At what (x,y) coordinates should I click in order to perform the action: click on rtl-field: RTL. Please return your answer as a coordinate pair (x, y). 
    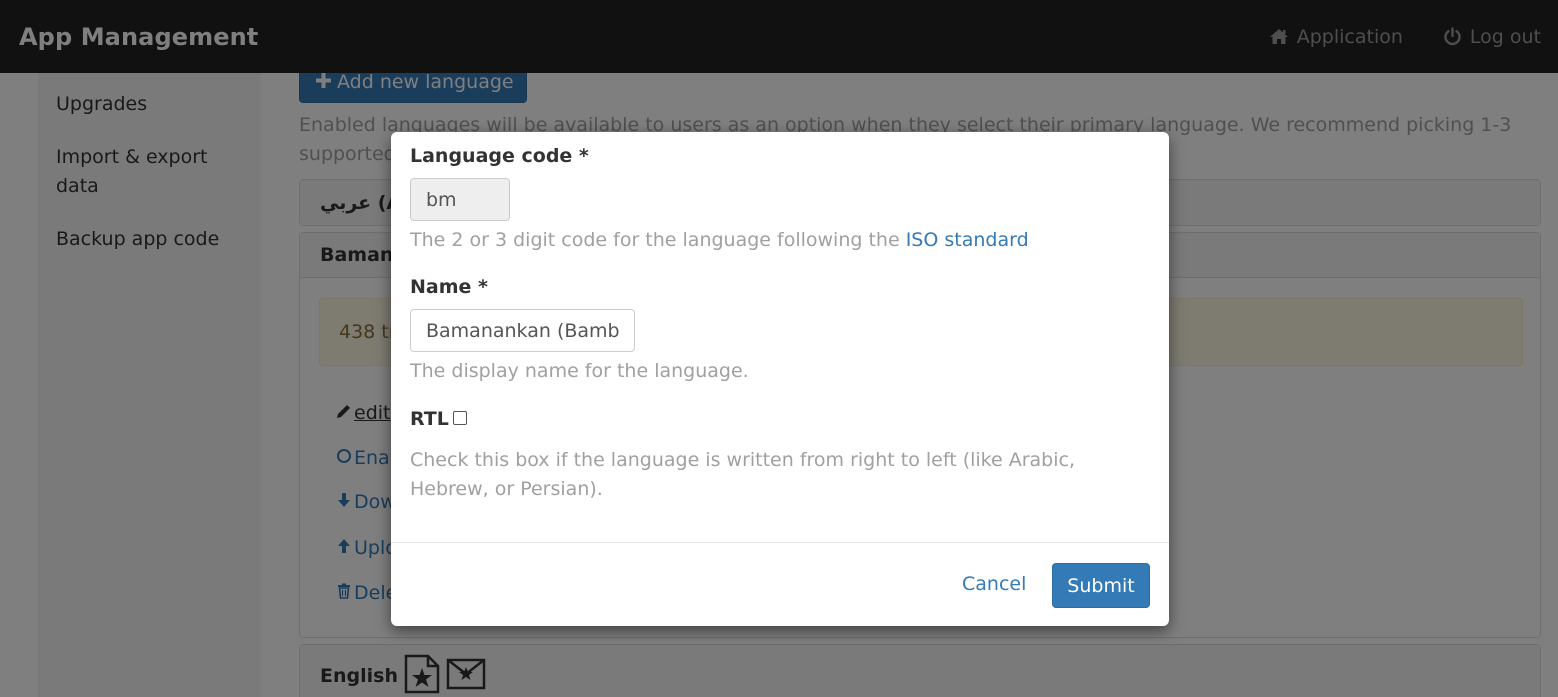
    Looking at the image, I should click on (438, 419).